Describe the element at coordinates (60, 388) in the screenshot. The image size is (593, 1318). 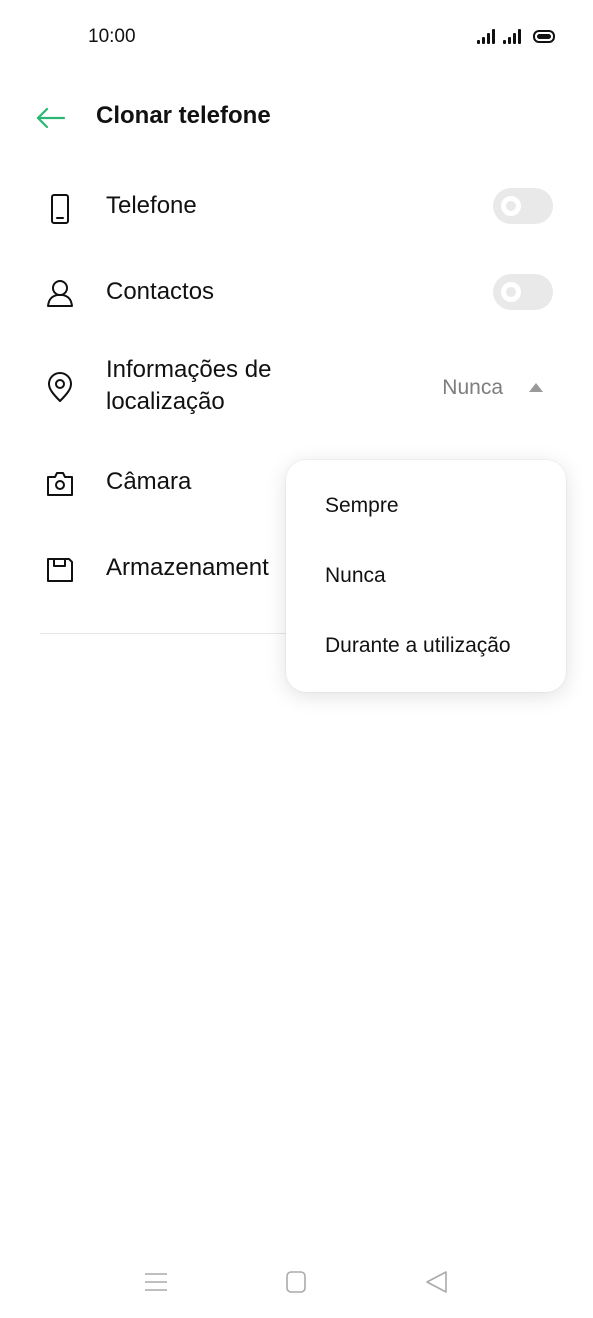
I see `location-pin-icon` at that location.